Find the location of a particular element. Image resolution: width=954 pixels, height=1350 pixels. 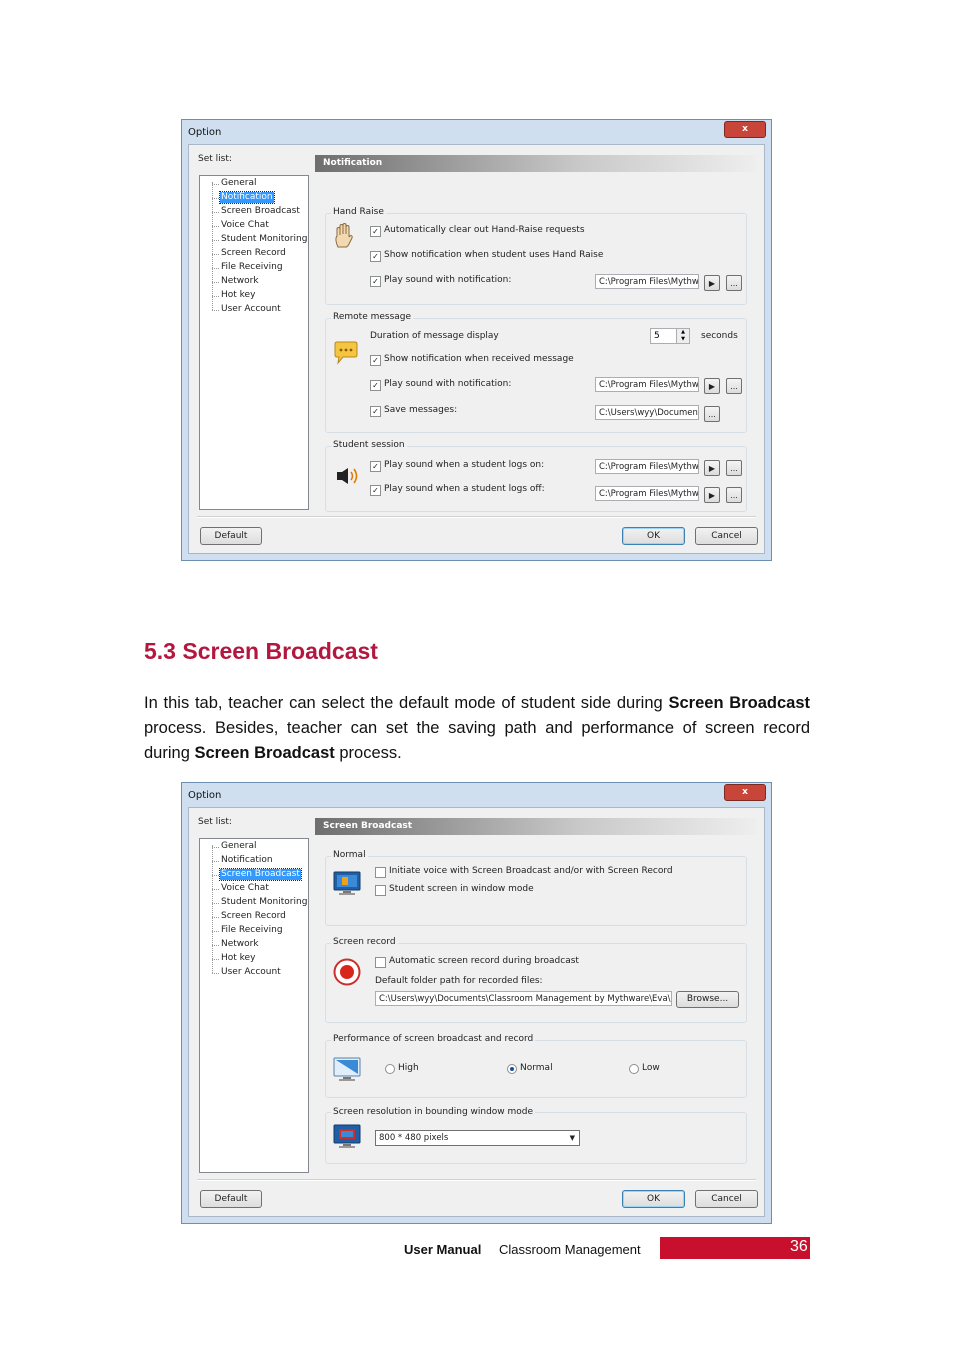

save-messages-checkbox: ✓ is located at coordinates (375, 411).